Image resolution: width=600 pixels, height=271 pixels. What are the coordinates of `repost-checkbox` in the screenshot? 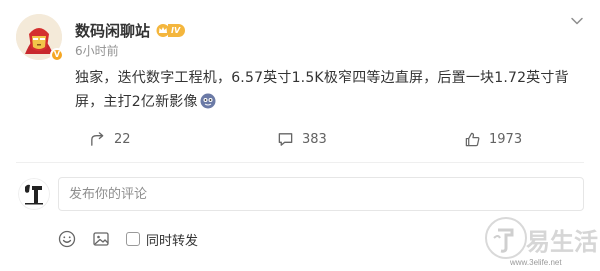 It's located at (133, 239).